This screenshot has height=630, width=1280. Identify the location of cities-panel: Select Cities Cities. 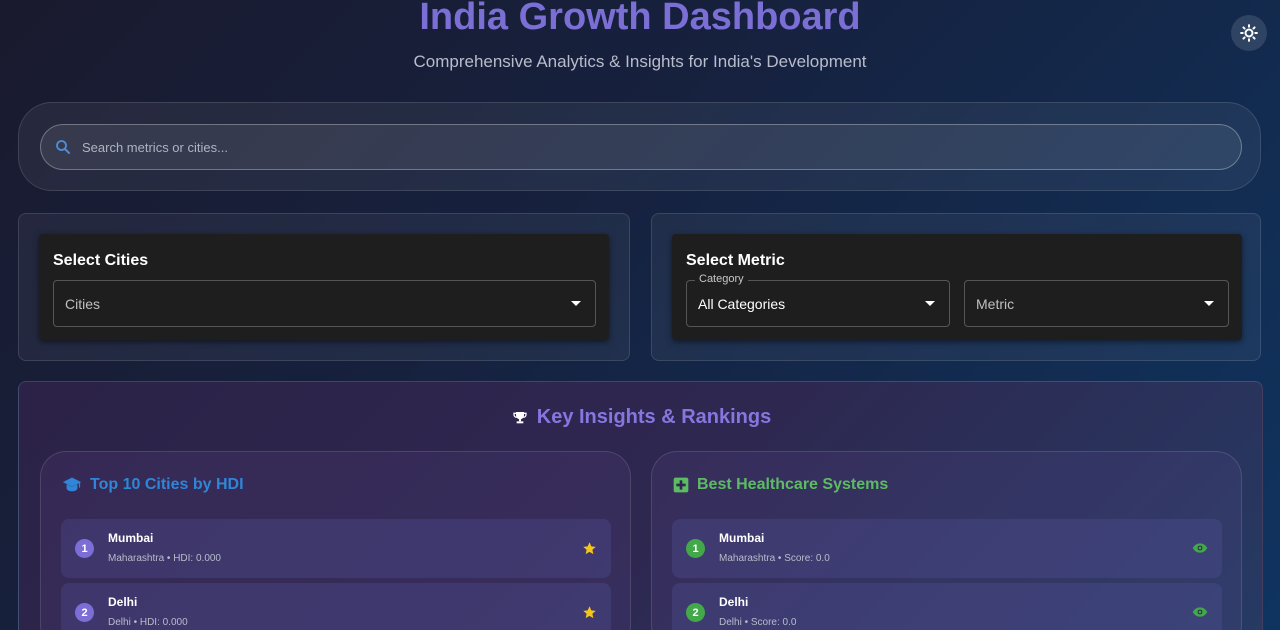
(324, 287).